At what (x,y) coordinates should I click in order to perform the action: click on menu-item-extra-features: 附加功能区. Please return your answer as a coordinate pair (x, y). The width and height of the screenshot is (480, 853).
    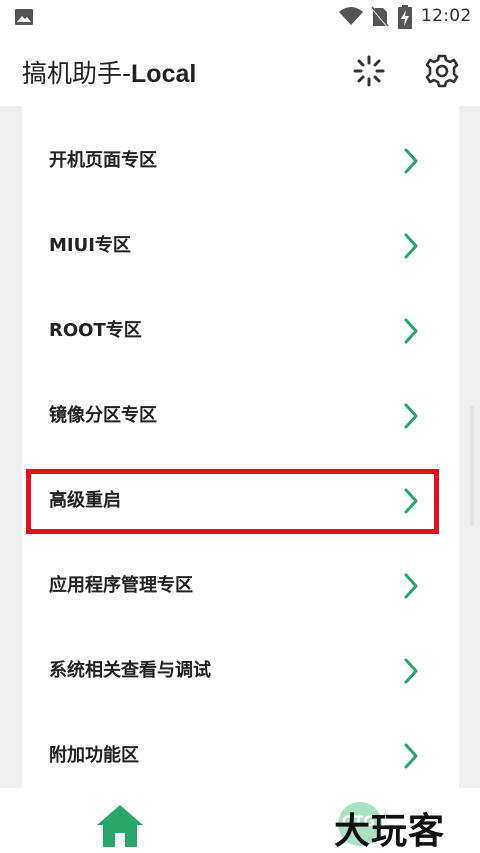
    Looking at the image, I should click on (240, 750).